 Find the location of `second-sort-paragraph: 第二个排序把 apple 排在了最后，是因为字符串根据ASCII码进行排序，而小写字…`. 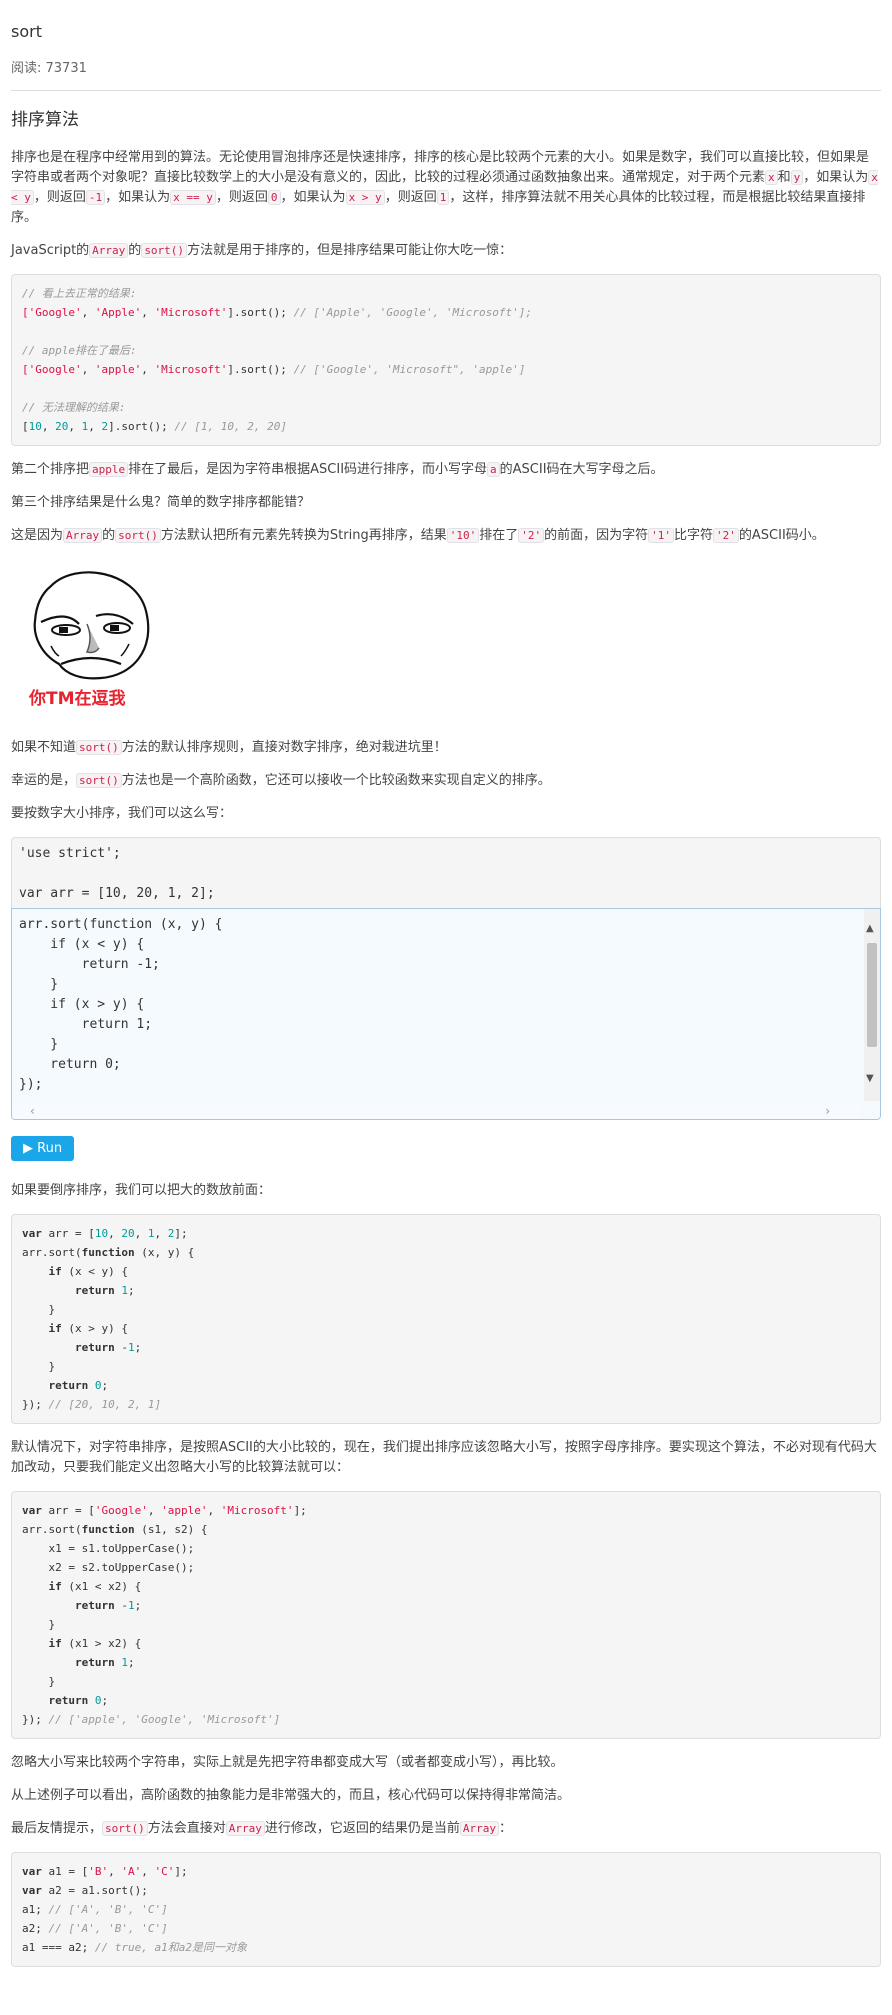

second-sort-paragraph: 第二个排序把 apple 排在了最后，是因为字符串根据ASCII码进行排序，而小写字… is located at coordinates (337, 469).